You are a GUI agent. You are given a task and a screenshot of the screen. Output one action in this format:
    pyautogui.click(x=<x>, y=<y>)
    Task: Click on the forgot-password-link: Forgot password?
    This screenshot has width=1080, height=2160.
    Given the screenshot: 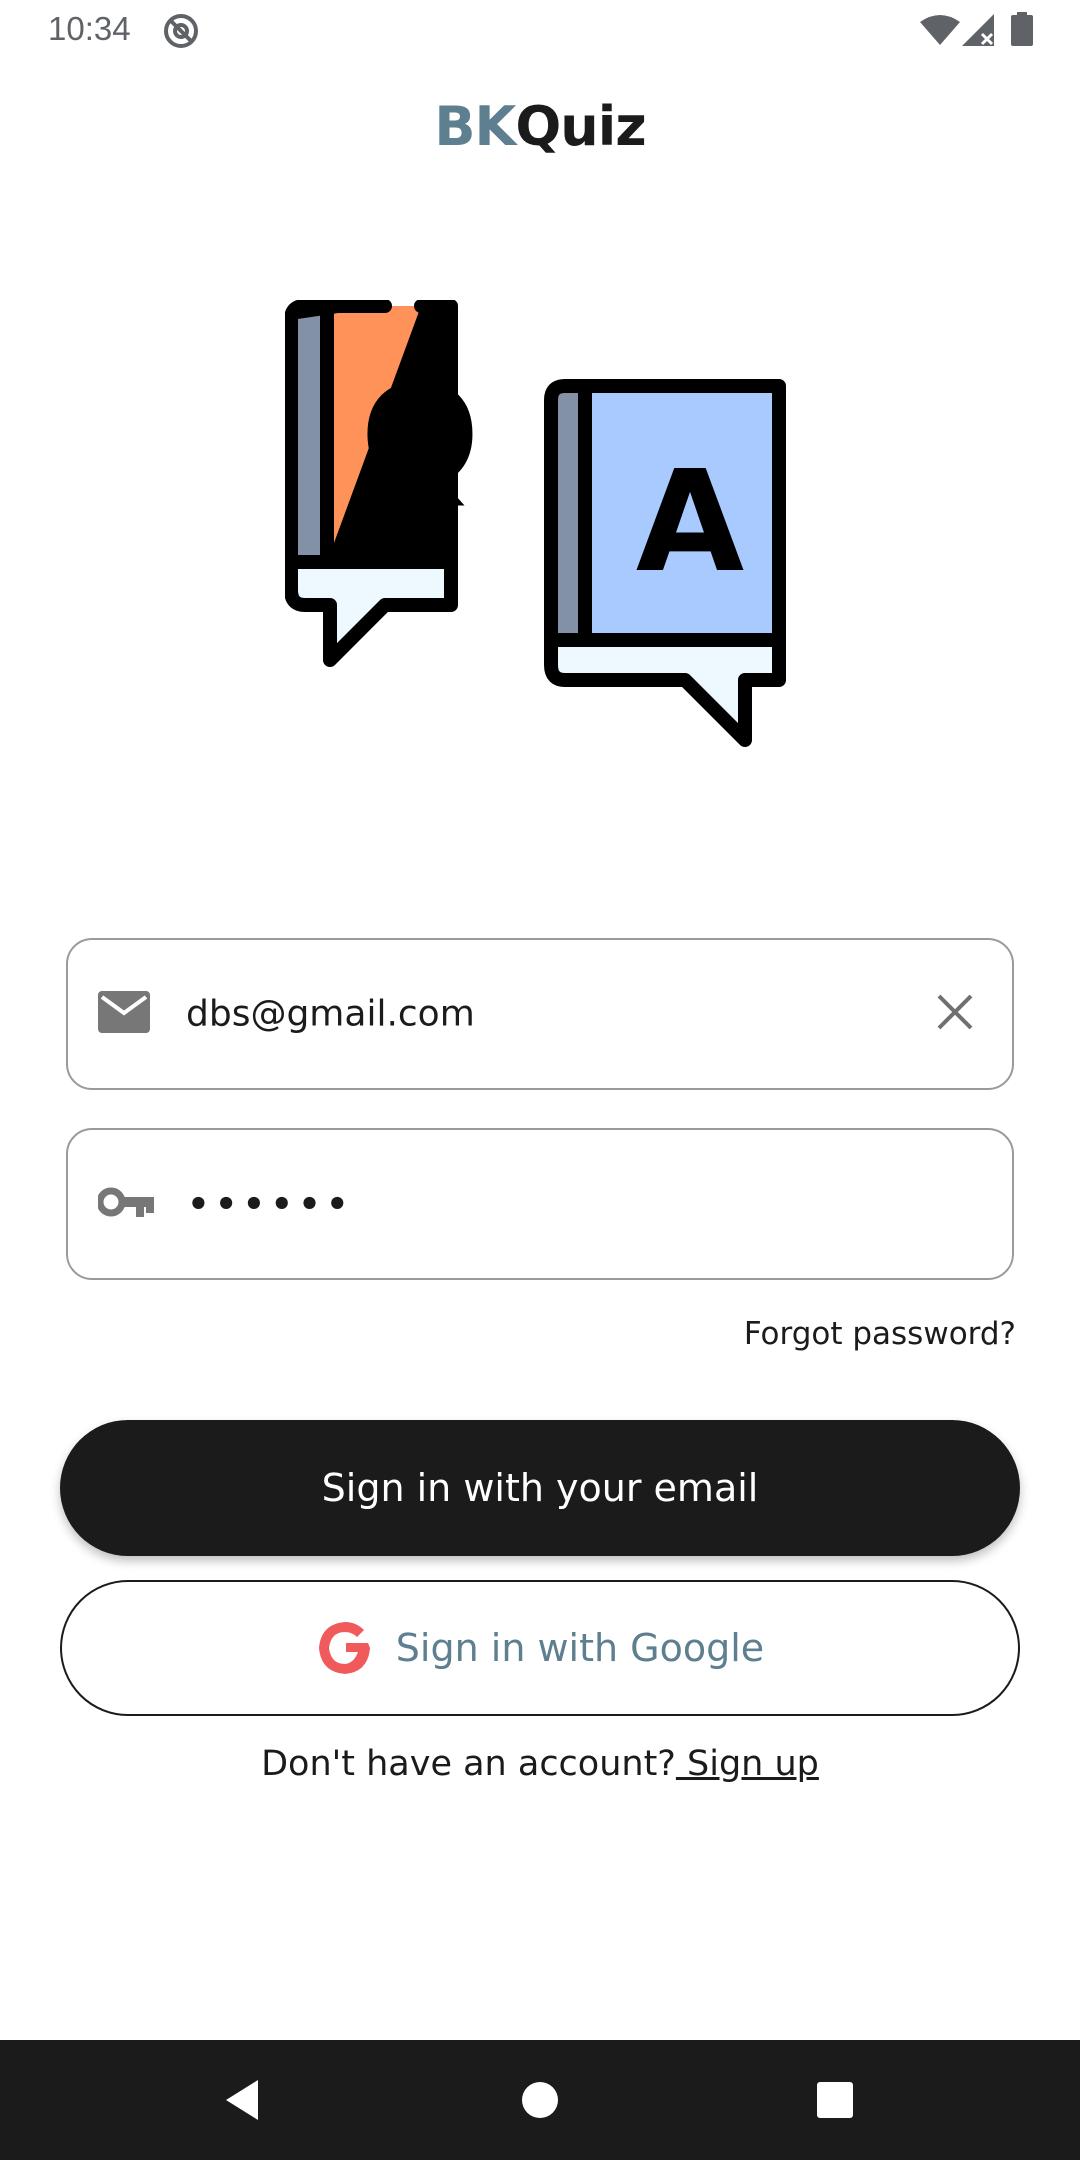 What is the action you would take?
    pyautogui.click(x=880, y=1334)
    